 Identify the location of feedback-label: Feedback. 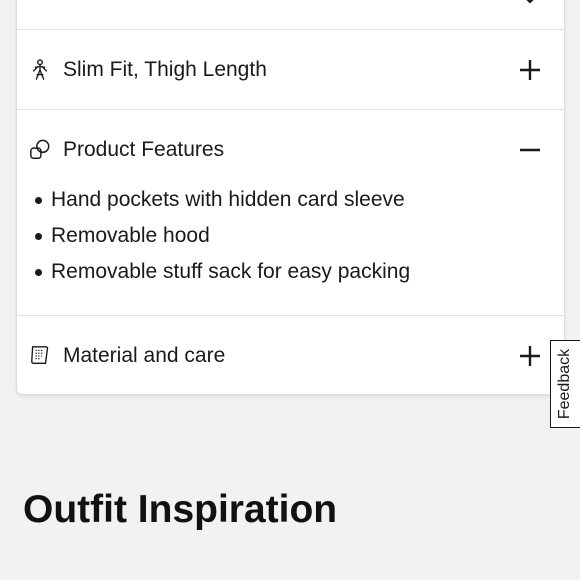
(565, 384).